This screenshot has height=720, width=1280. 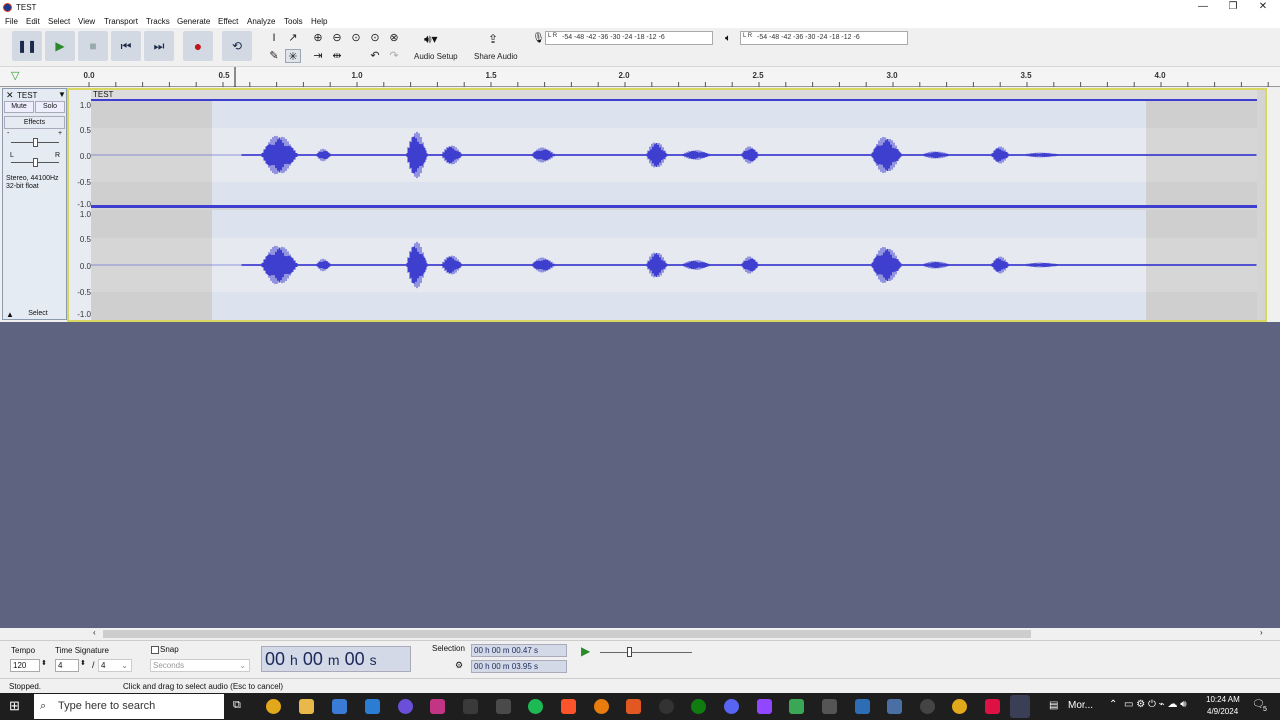 I want to click on windows-start-icon: ⊞, so click(x=14, y=706).